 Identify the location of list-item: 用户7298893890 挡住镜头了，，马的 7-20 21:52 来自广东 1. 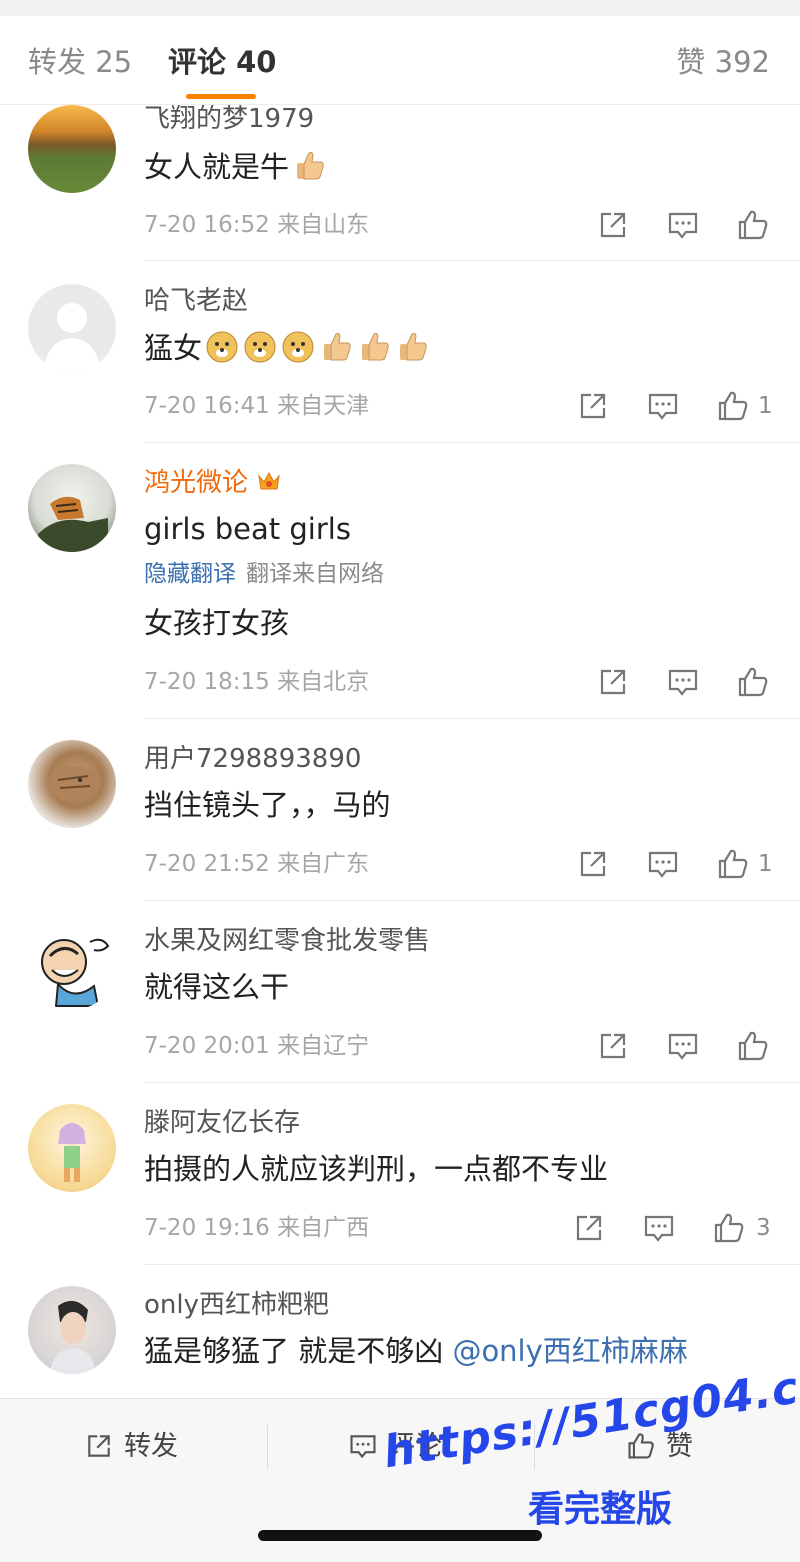
(414, 810).